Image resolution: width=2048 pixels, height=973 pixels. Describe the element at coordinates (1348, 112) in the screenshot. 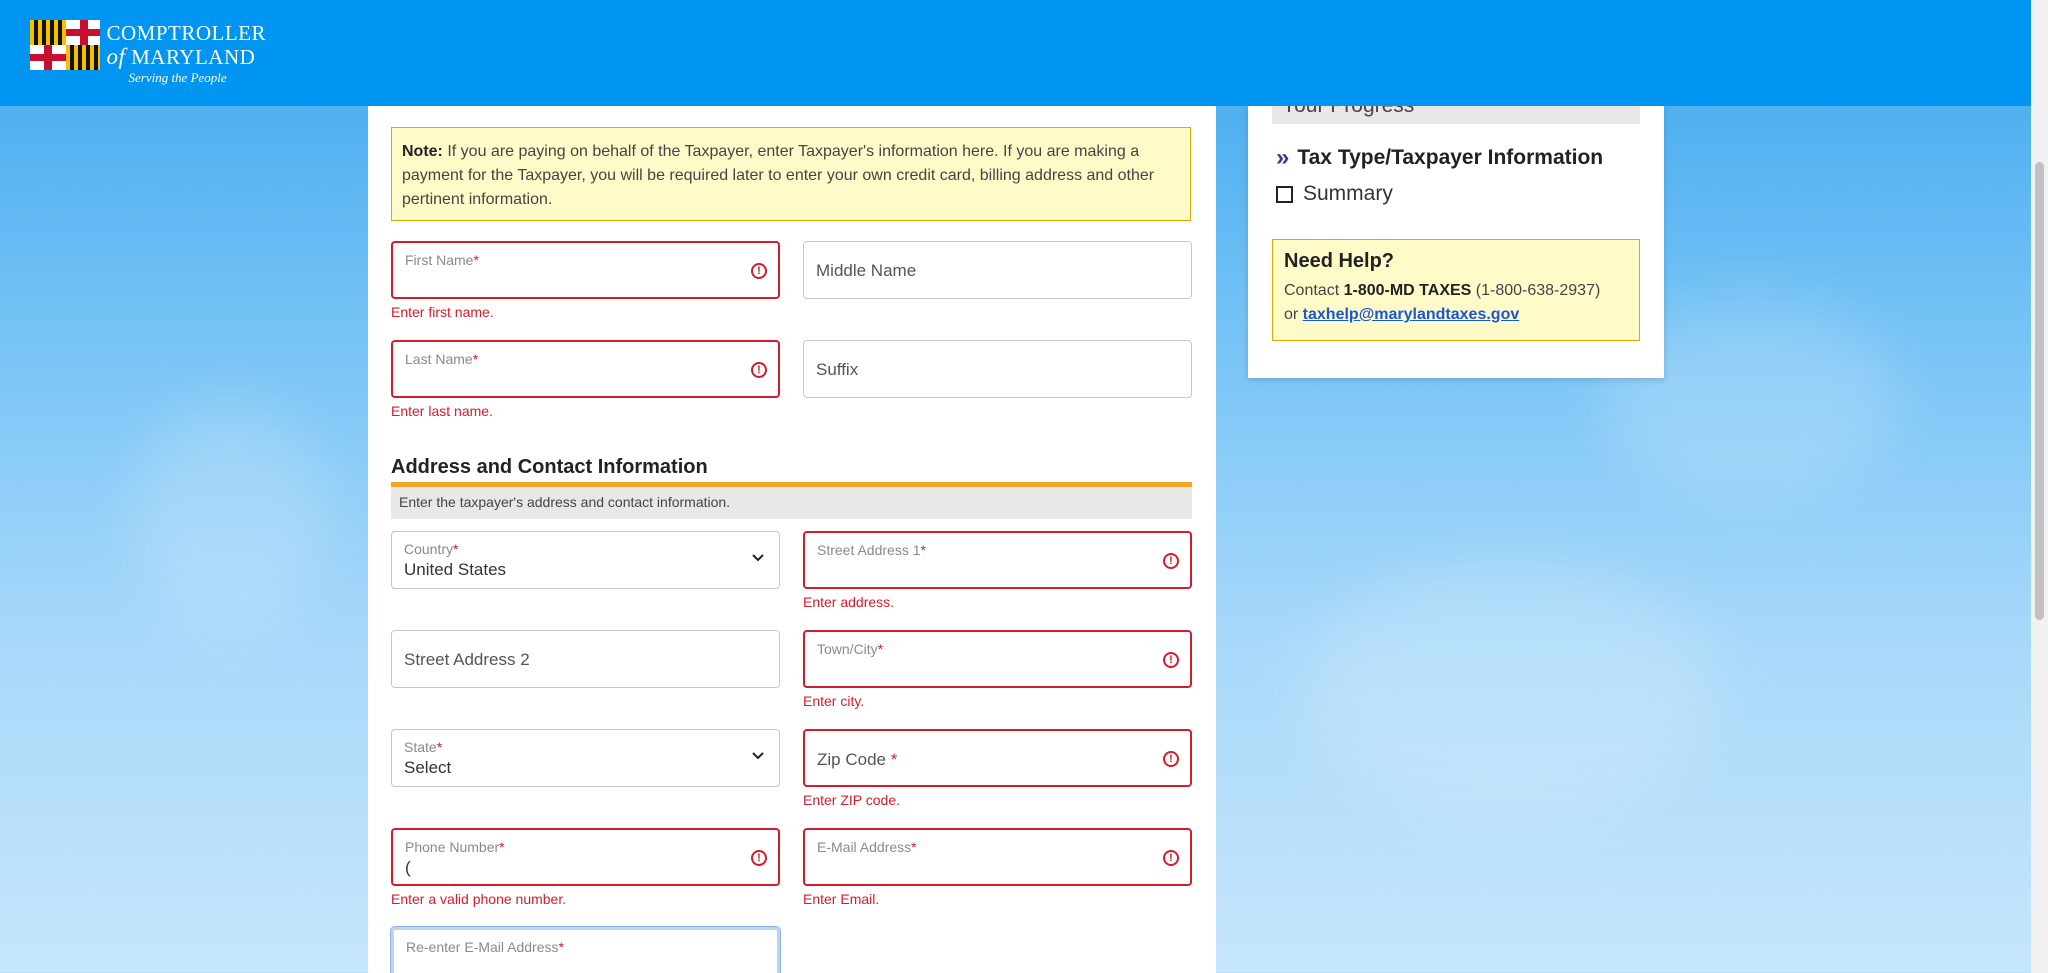

I see `progress-title: Your Progress` at that location.